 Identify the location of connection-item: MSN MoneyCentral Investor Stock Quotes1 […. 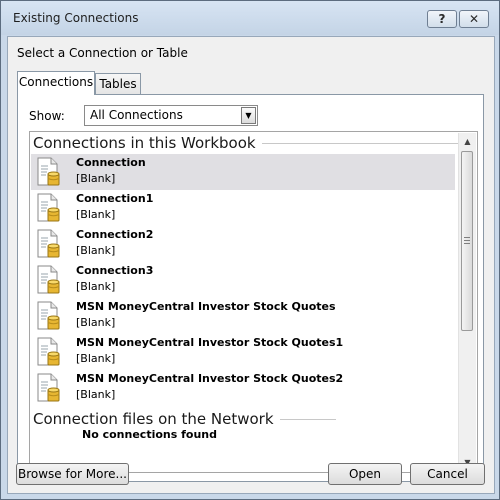
(243, 352).